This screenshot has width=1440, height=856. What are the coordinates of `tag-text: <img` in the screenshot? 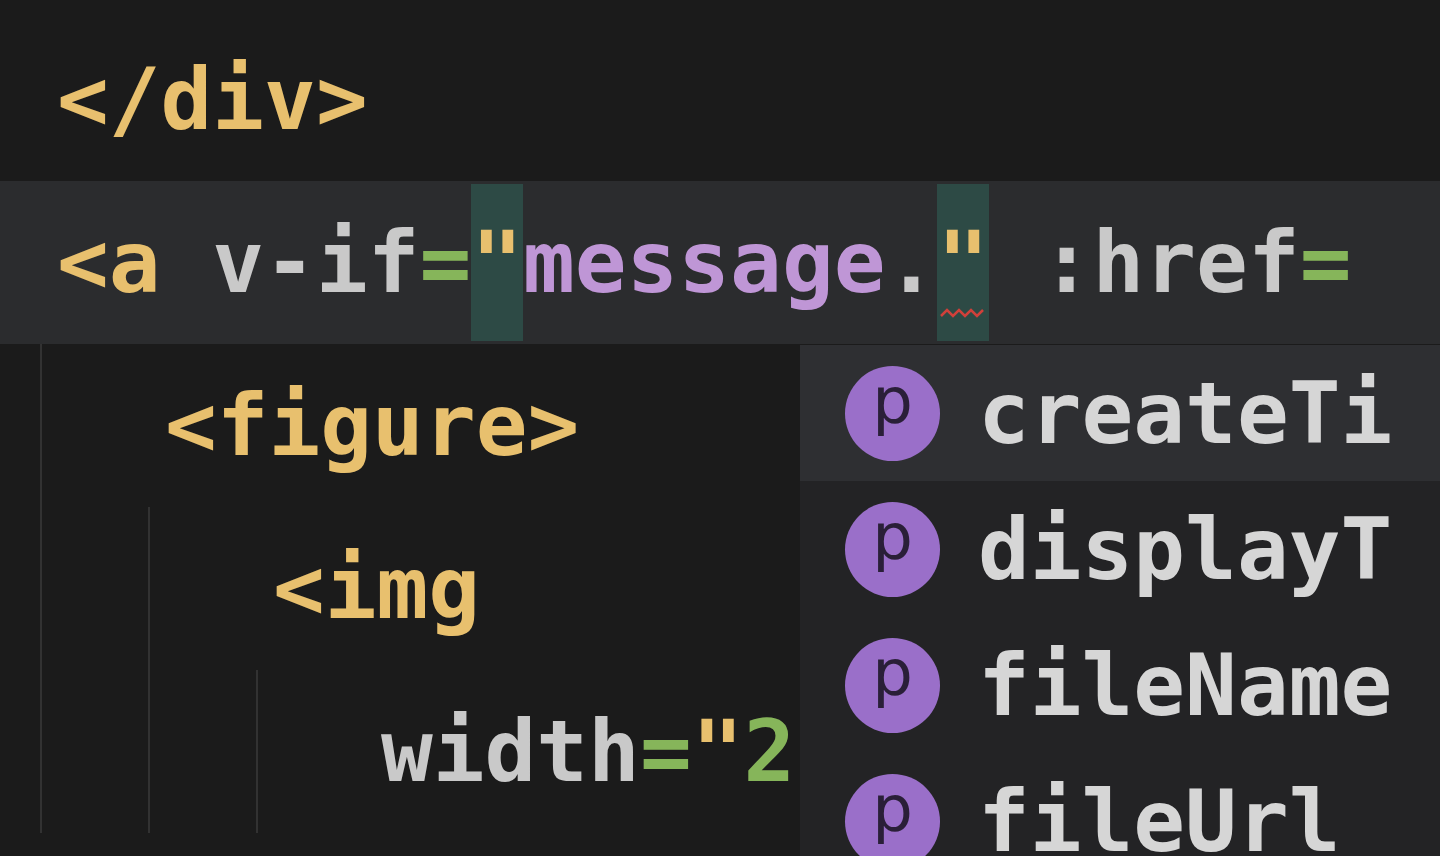 It's located at (377, 588).